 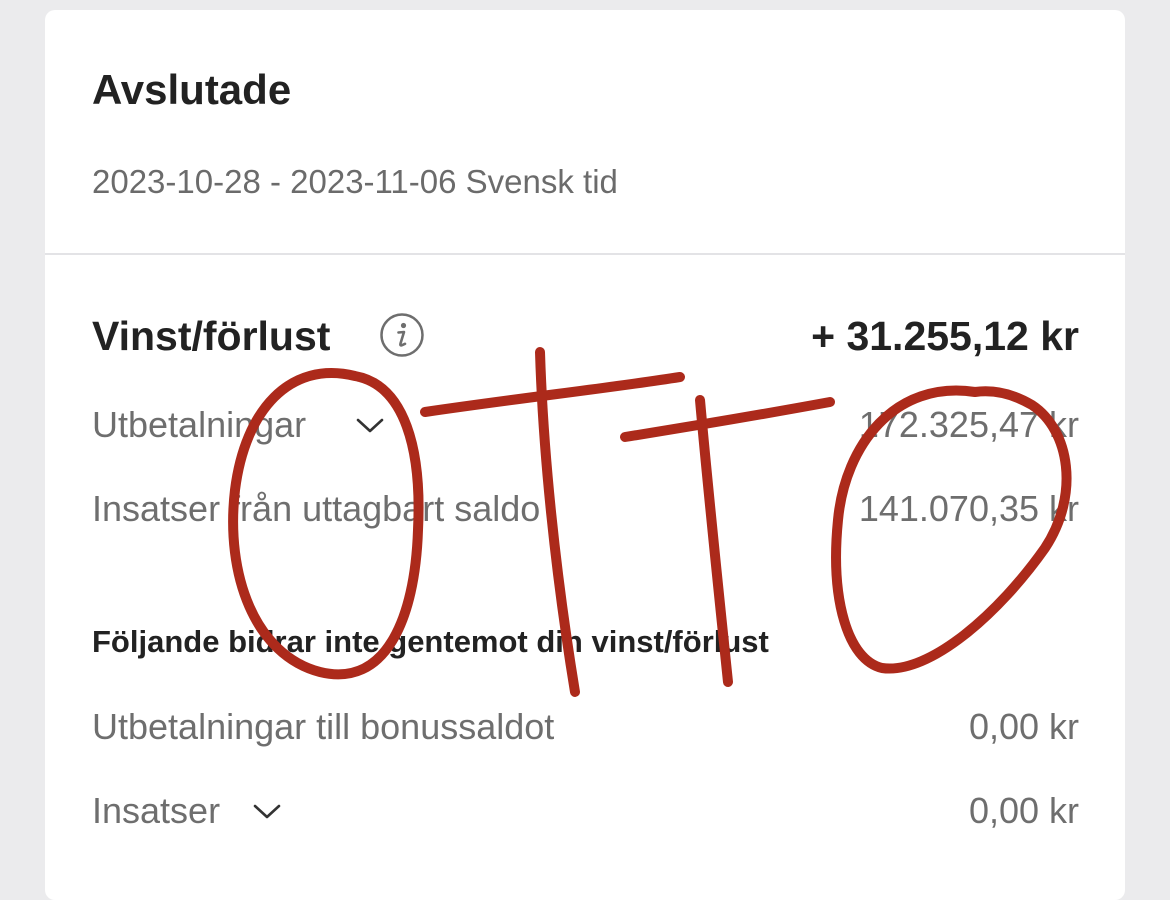 I want to click on stakes-label: Insatser, so click(x=156, y=810).